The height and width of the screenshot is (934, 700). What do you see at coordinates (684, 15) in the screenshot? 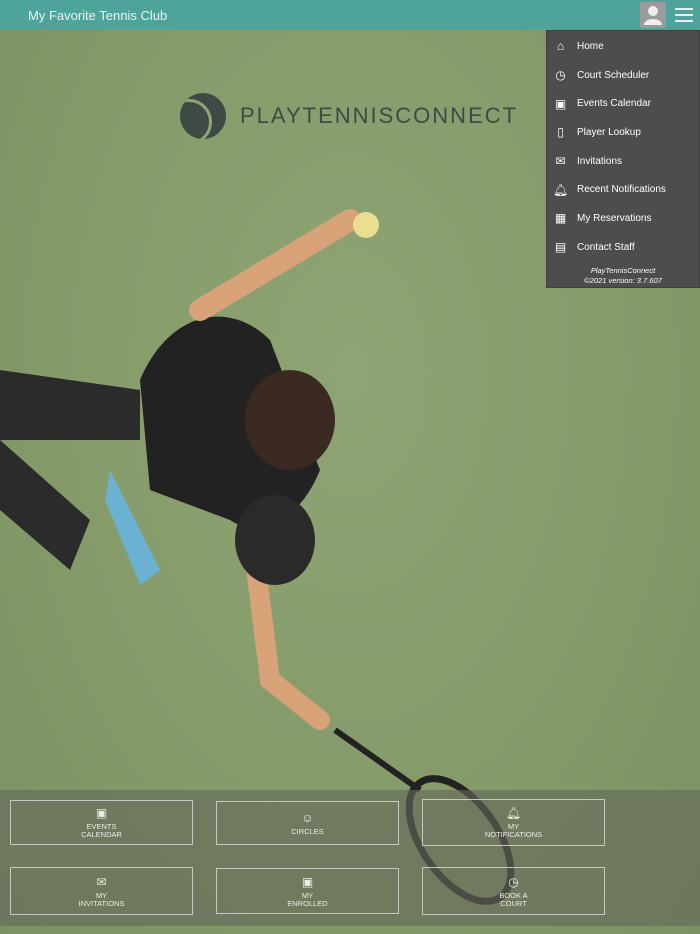
I see `hamburger-menu-button` at bounding box center [684, 15].